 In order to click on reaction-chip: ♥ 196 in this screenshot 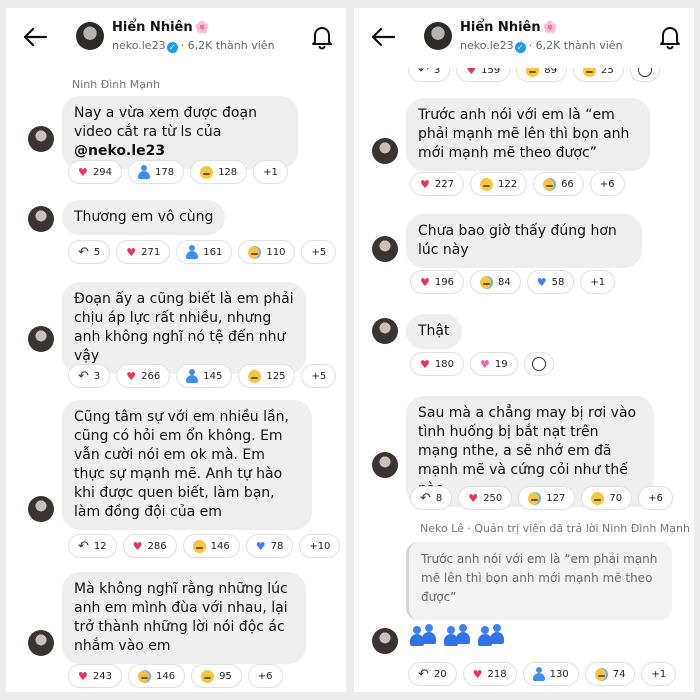, I will do `click(437, 282)`.